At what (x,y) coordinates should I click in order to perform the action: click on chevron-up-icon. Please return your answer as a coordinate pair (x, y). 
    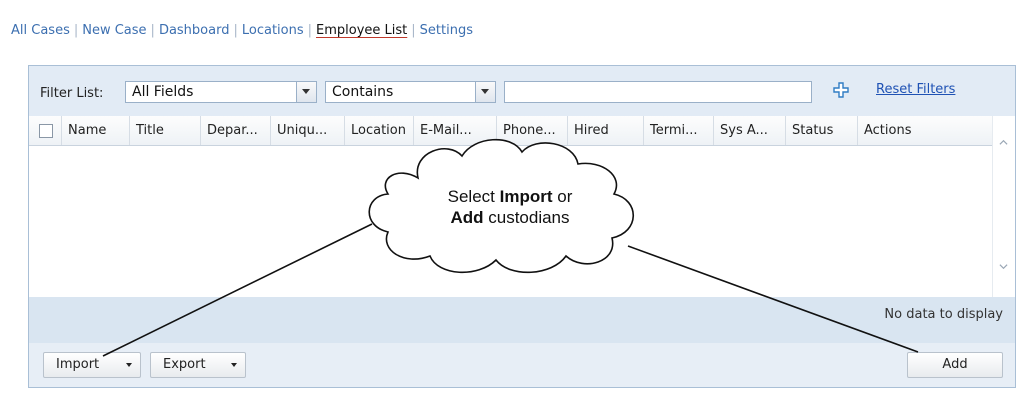
    Looking at the image, I should click on (1003, 142).